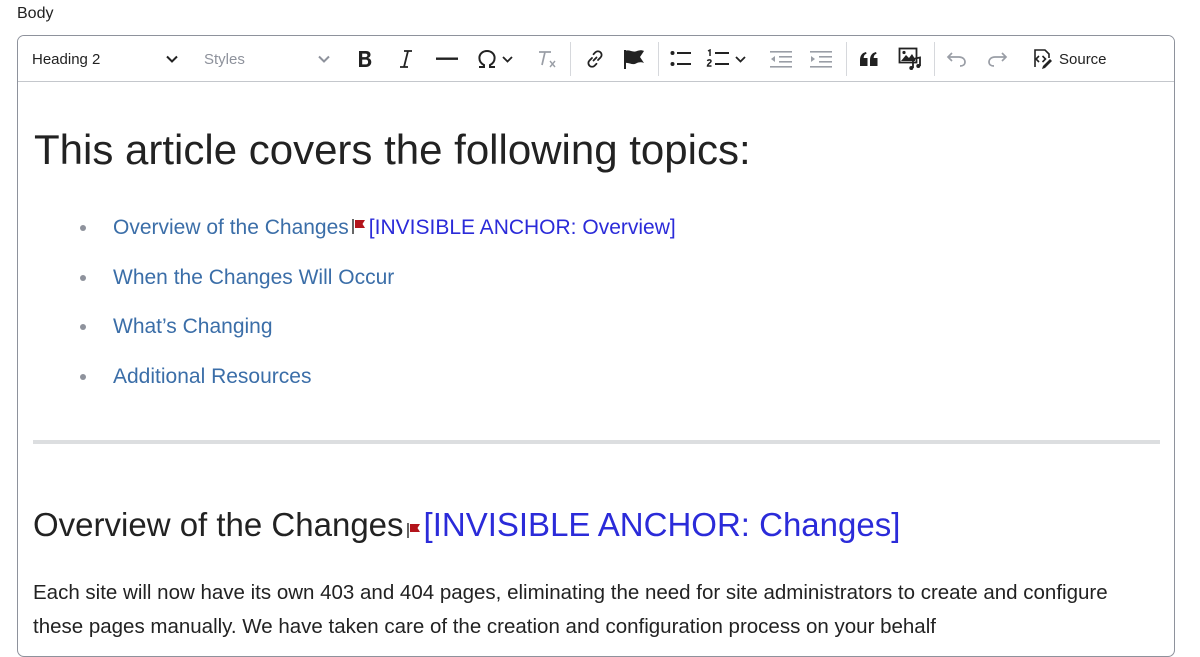 The image size is (1200, 657). I want to click on indent-icon, so click(821, 59).